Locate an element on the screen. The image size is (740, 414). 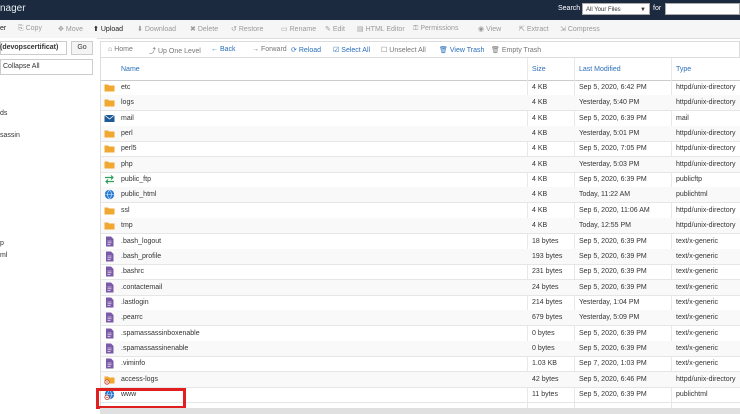
file-name: php is located at coordinates (127, 164).